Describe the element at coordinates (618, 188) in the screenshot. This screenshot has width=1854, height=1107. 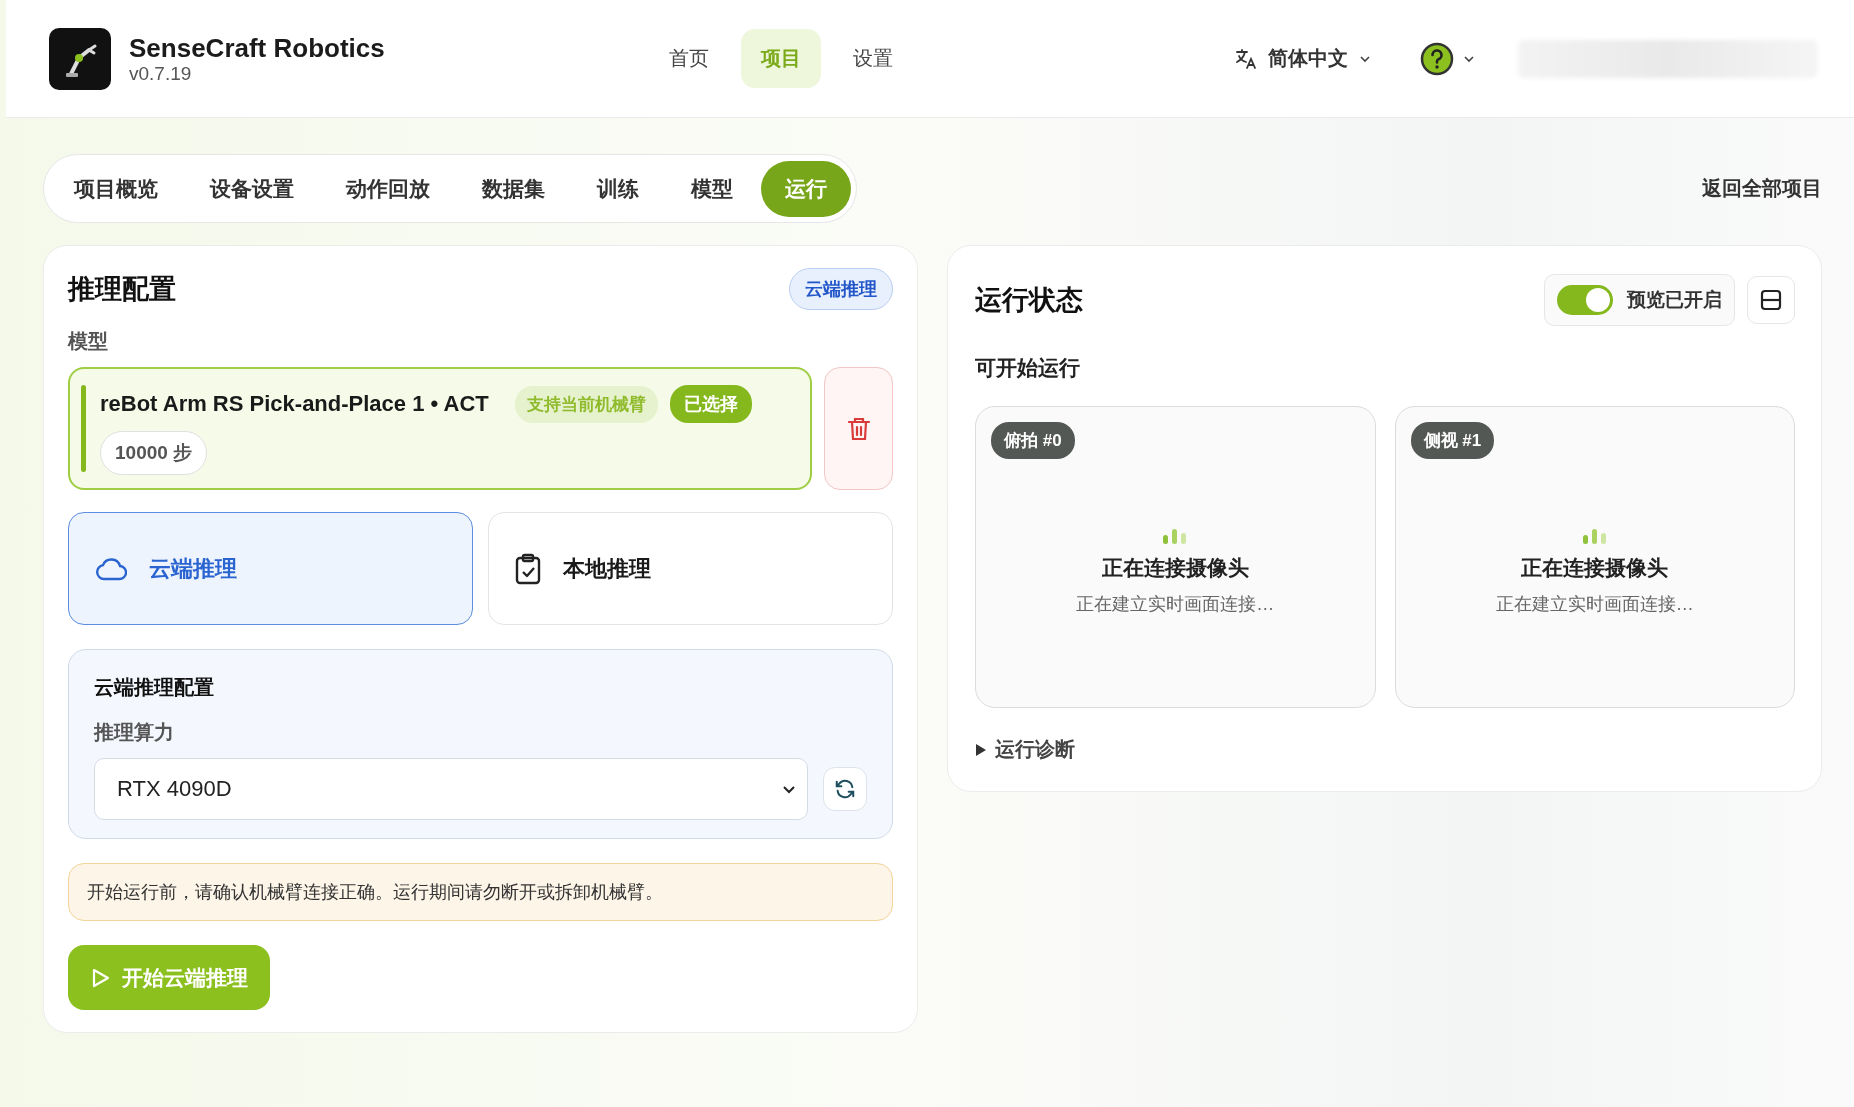
I see `project-tab: 训练` at that location.